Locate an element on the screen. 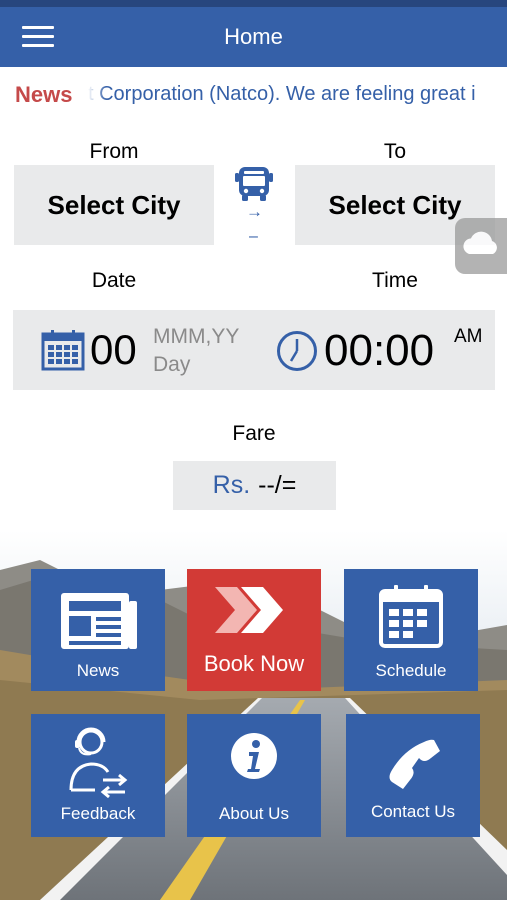 Image resolution: width=507 pixels, height=900 pixels. calendar-icon is located at coordinates (63, 350).